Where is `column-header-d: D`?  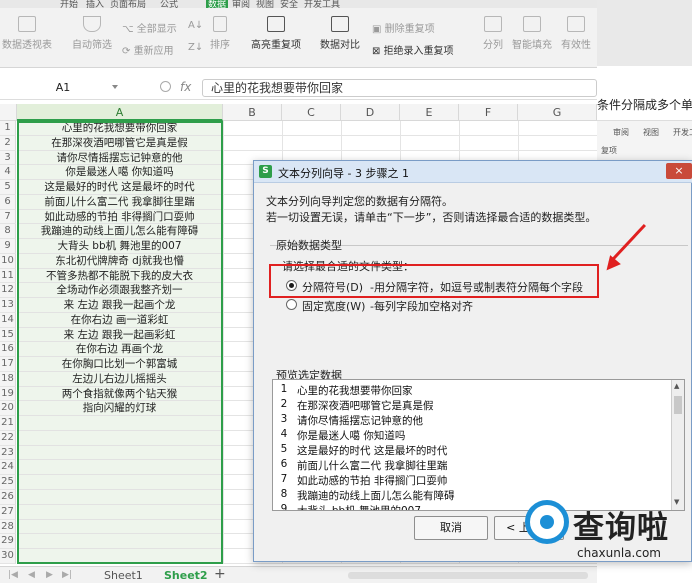
column-header-d: D is located at coordinates (370, 112).